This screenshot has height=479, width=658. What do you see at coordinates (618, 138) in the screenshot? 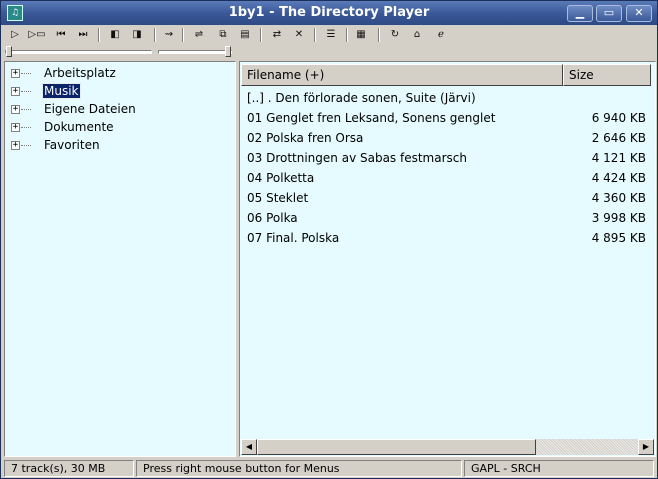
I see `file-size: 2 646 KB` at bounding box center [618, 138].